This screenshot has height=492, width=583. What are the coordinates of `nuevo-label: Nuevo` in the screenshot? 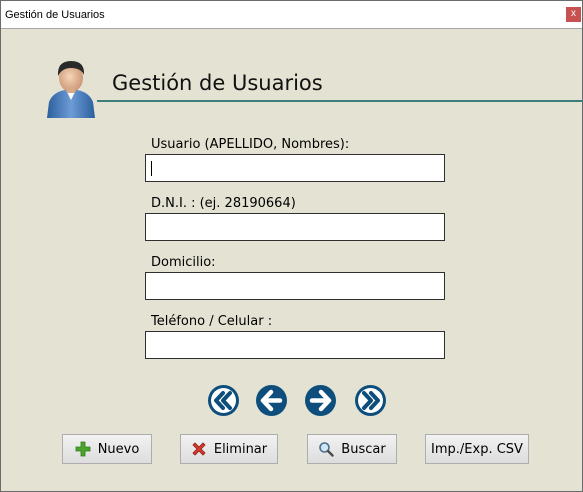 It's located at (118, 449).